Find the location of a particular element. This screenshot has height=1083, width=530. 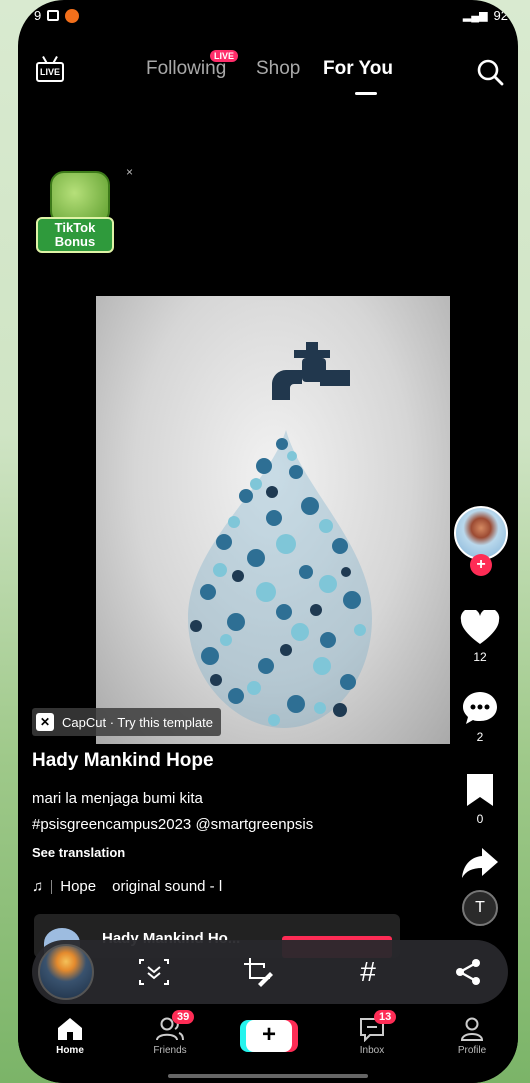

author-name: Hady Mankind Hope is located at coordinates (123, 761).